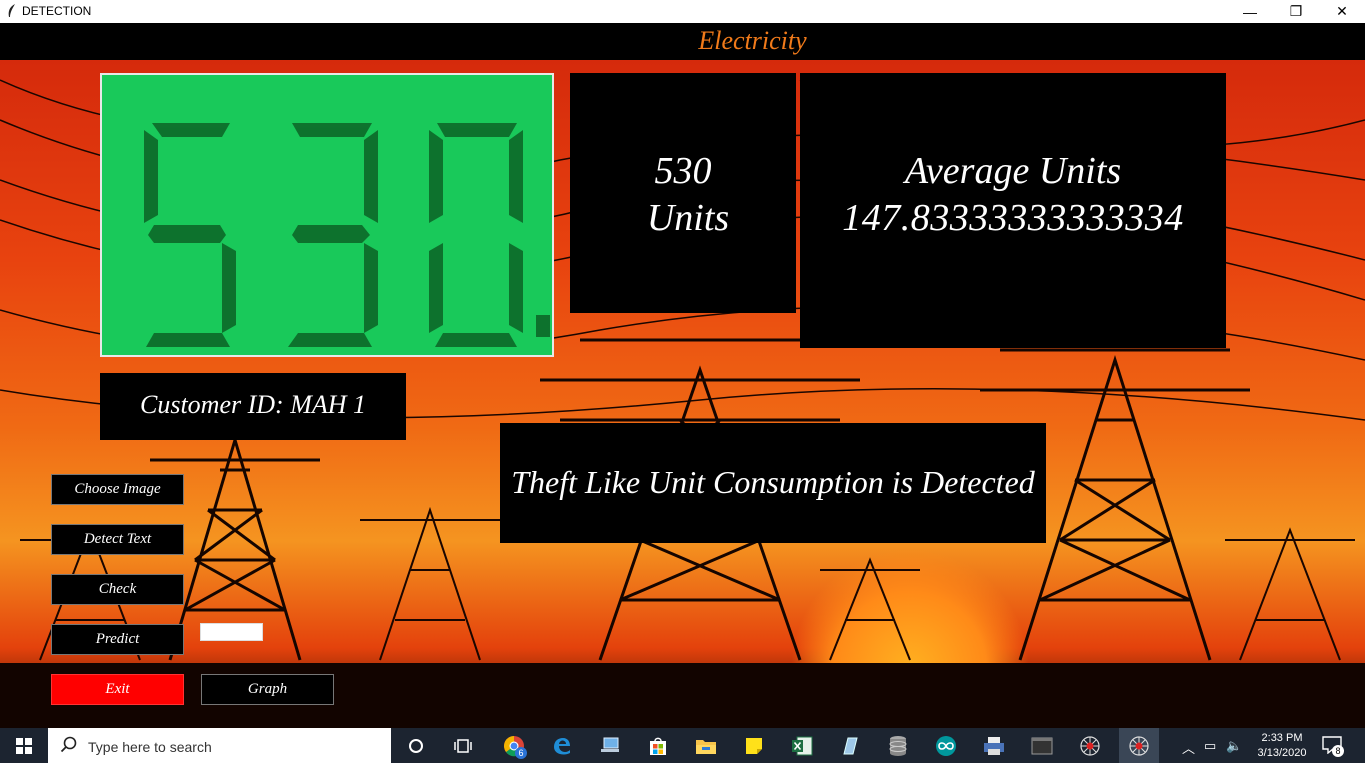 The image size is (1365, 763). I want to click on average-units-display: Average Units 147.83333333333334, so click(1013, 210).